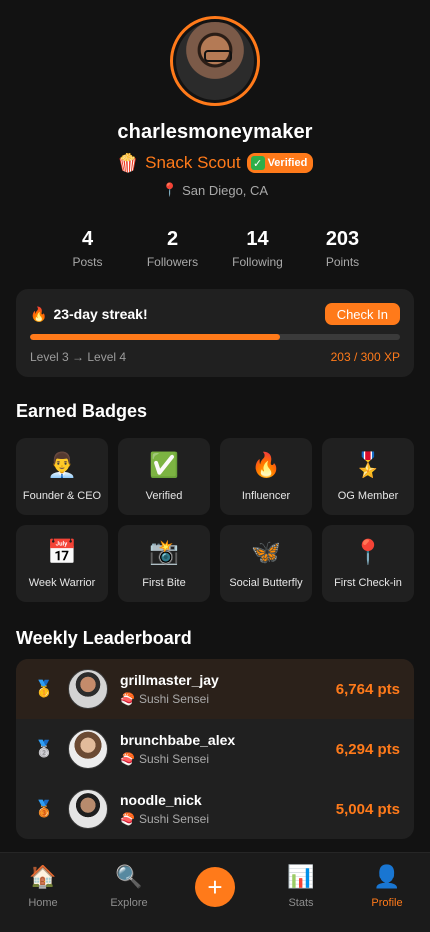 The height and width of the screenshot is (932, 430). What do you see at coordinates (387, 903) in the screenshot?
I see `nav-label: Profile` at bounding box center [387, 903].